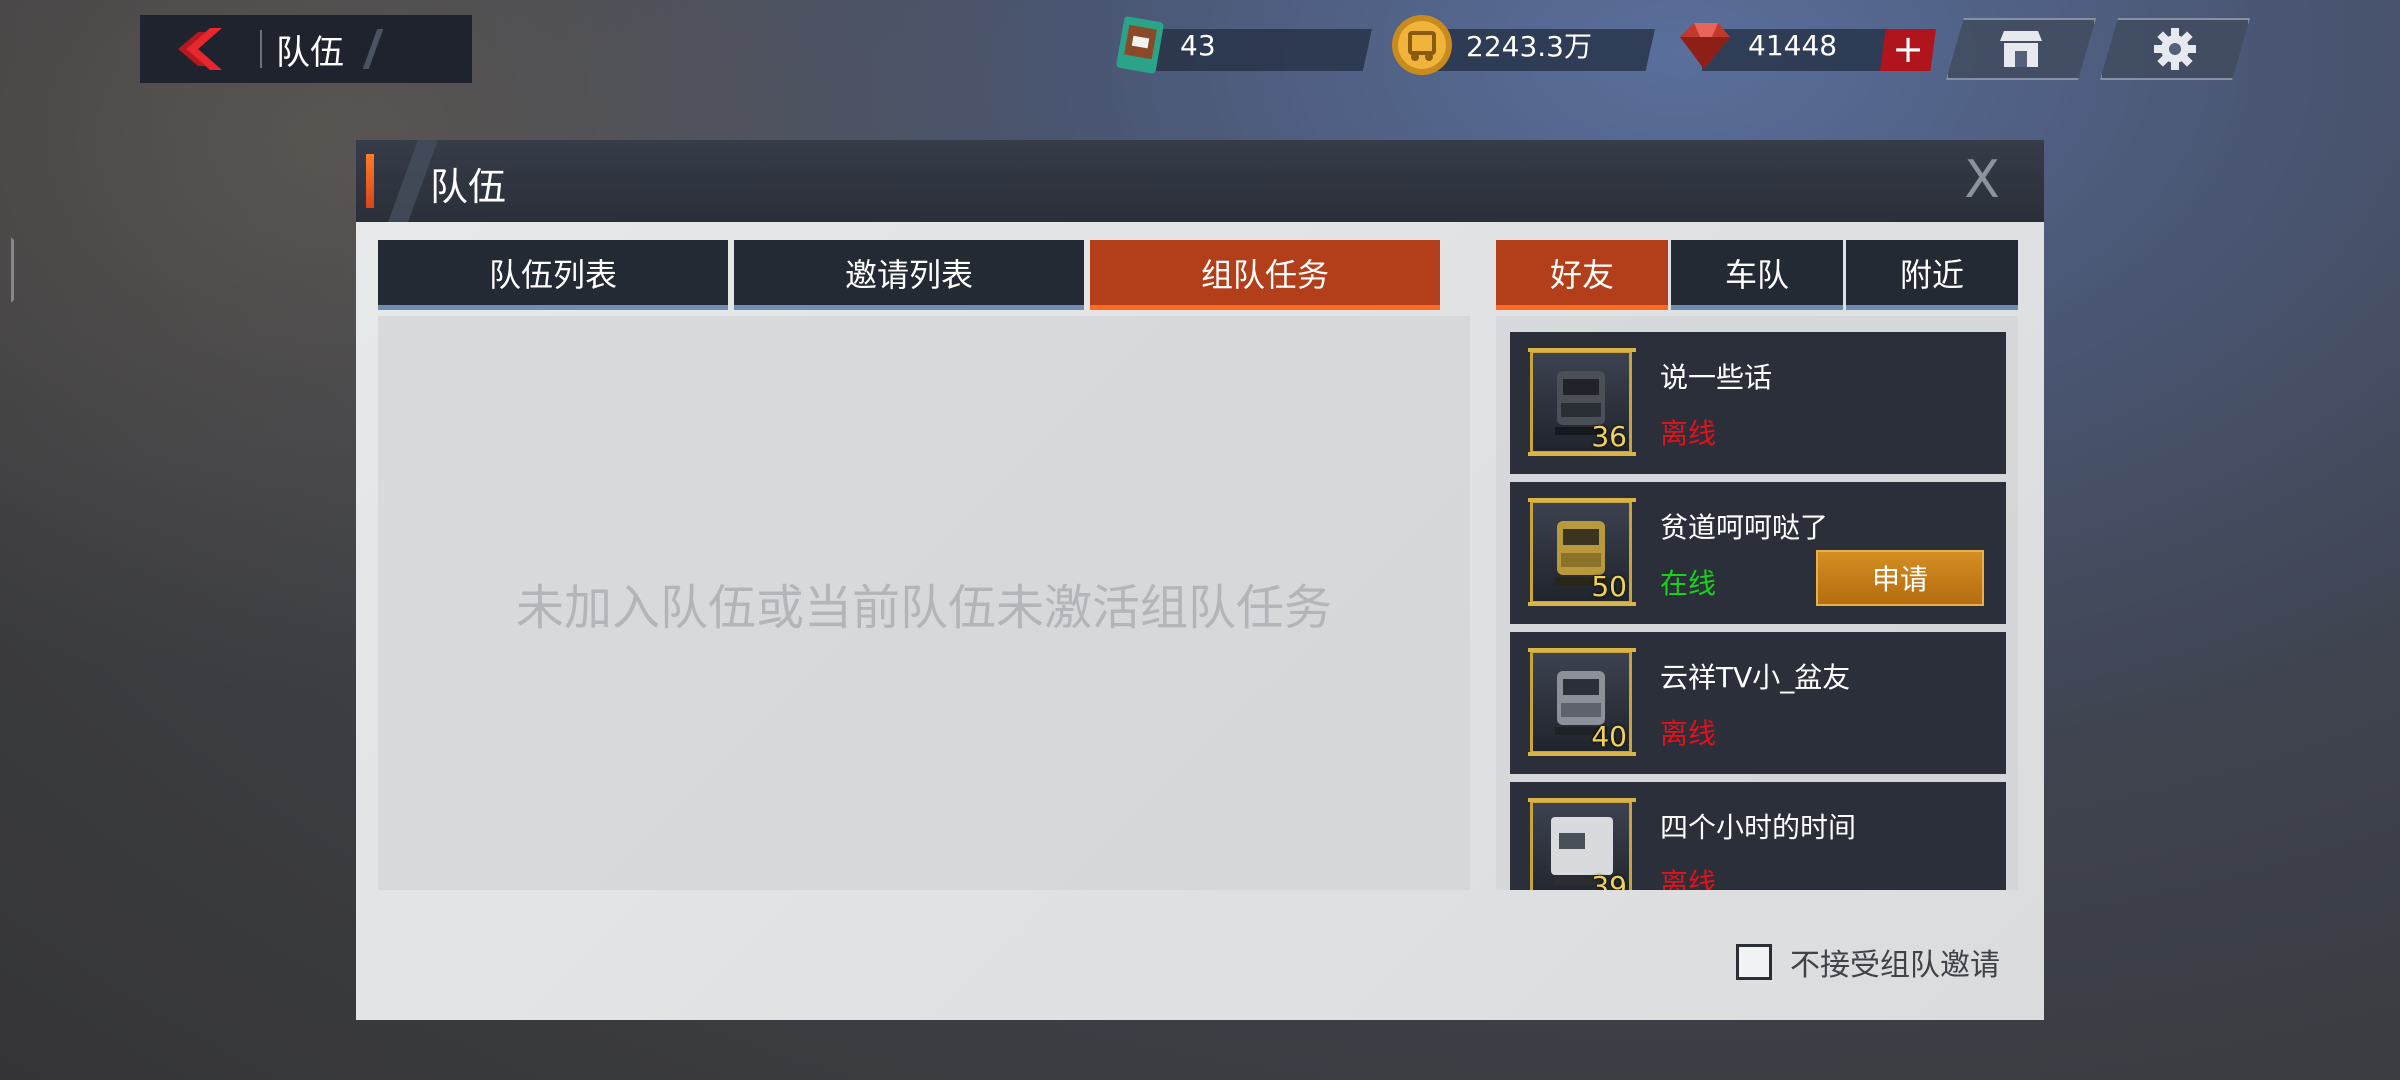  I want to click on decor-slash, so click(373, 49).